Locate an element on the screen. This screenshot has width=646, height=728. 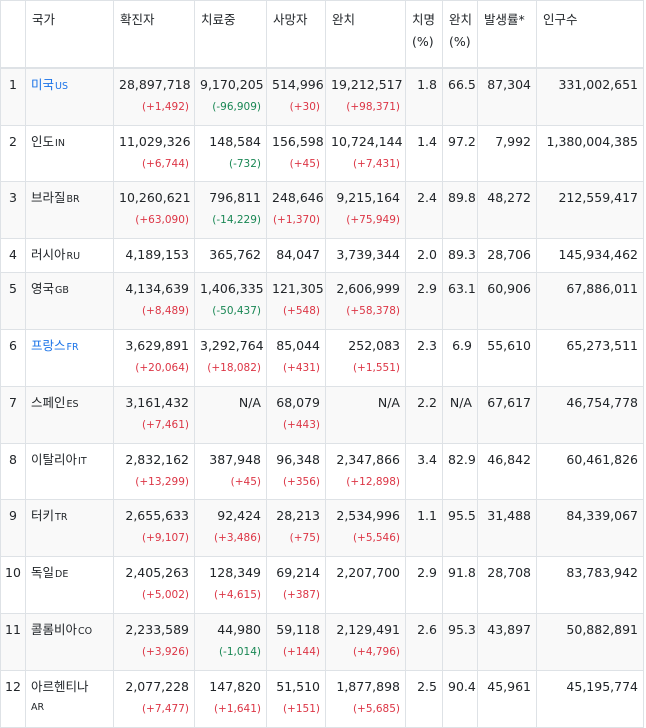
confirmed-value: 3,629,891 is located at coordinates (157, 345).